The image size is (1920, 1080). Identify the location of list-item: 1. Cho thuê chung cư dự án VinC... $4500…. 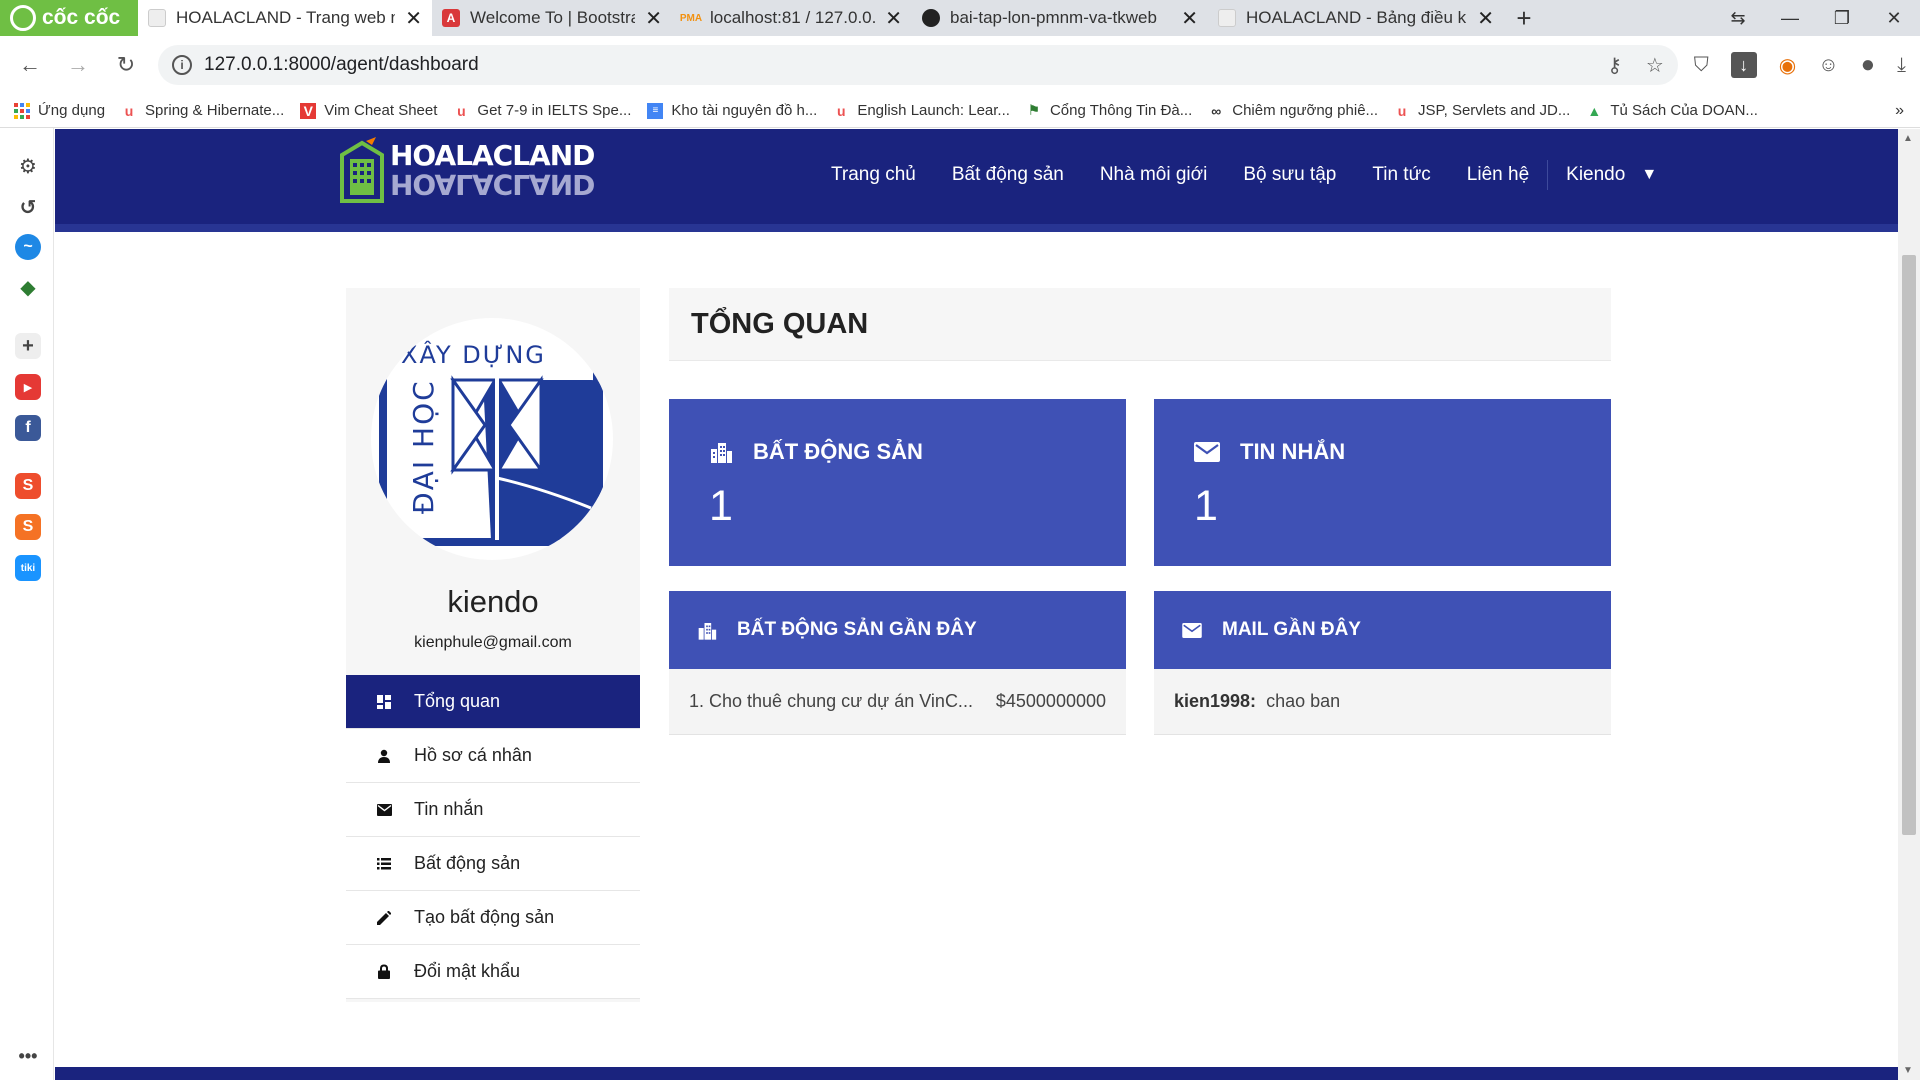
(897, 702).